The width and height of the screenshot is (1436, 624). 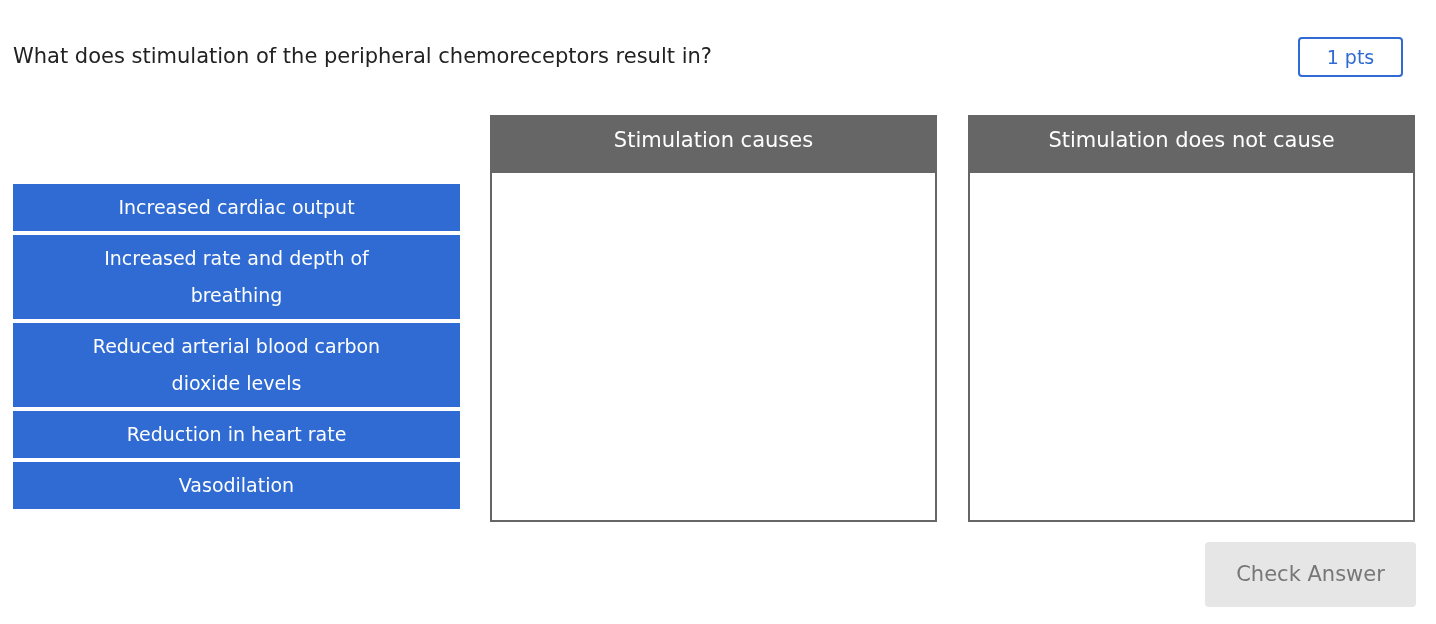 What do you see at coordinates (236, 434) in the screenshot?
I see `draggable-answer-item: Reduction in heart rate` at bounding box center [236, 434].